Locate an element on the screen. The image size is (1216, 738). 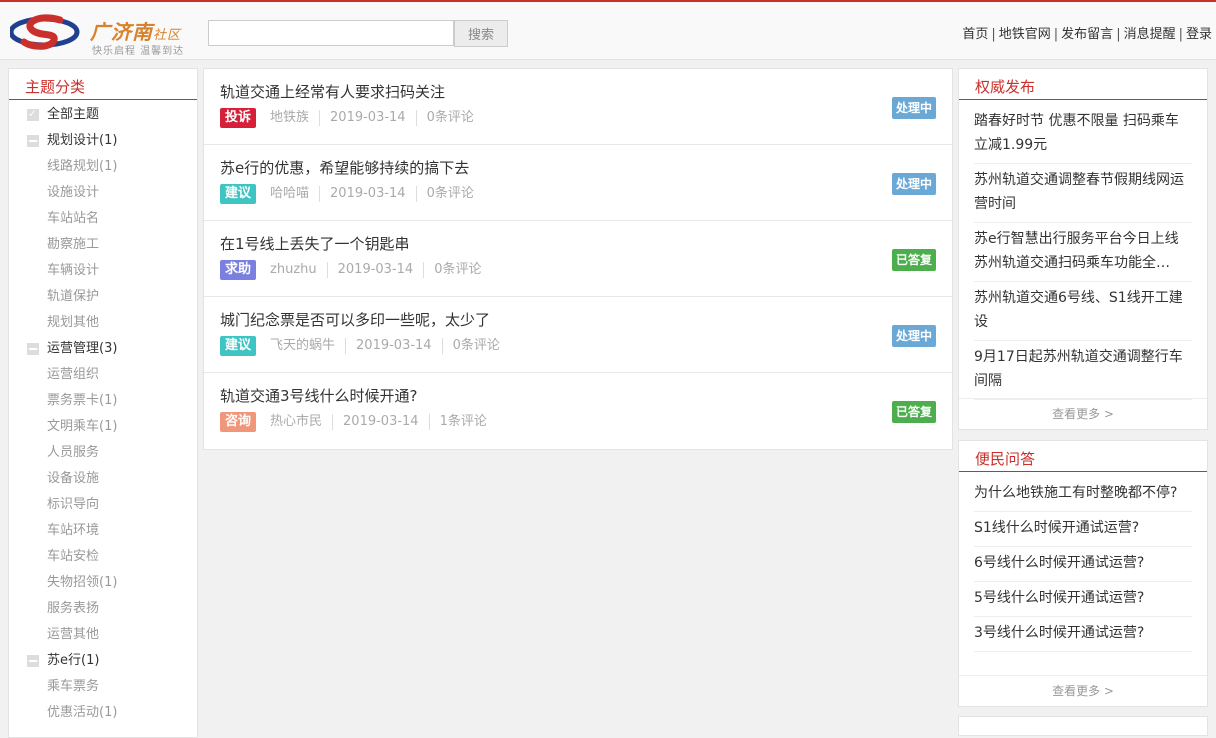
category-label: 规划其他 is located at coordinates (73, 322).